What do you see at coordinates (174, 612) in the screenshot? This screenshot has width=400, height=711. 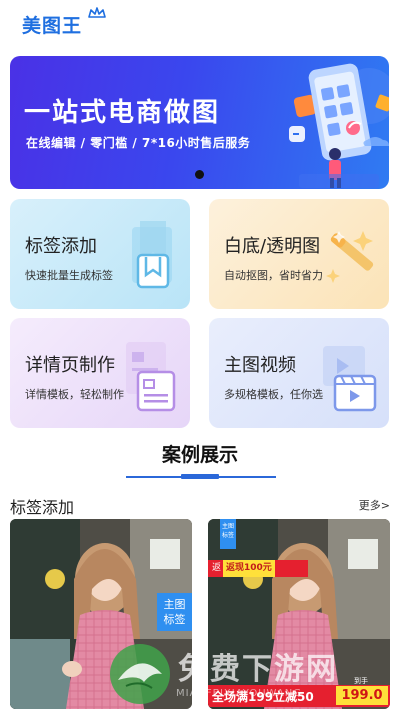 I see `main-image-tag: 主图 标签` at bounding box center [174, 612].